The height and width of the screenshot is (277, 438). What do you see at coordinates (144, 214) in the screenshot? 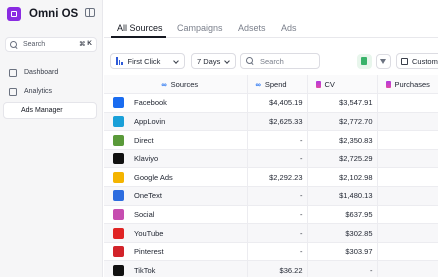
I see `source-name: Social` at bounding box center [144, 214].